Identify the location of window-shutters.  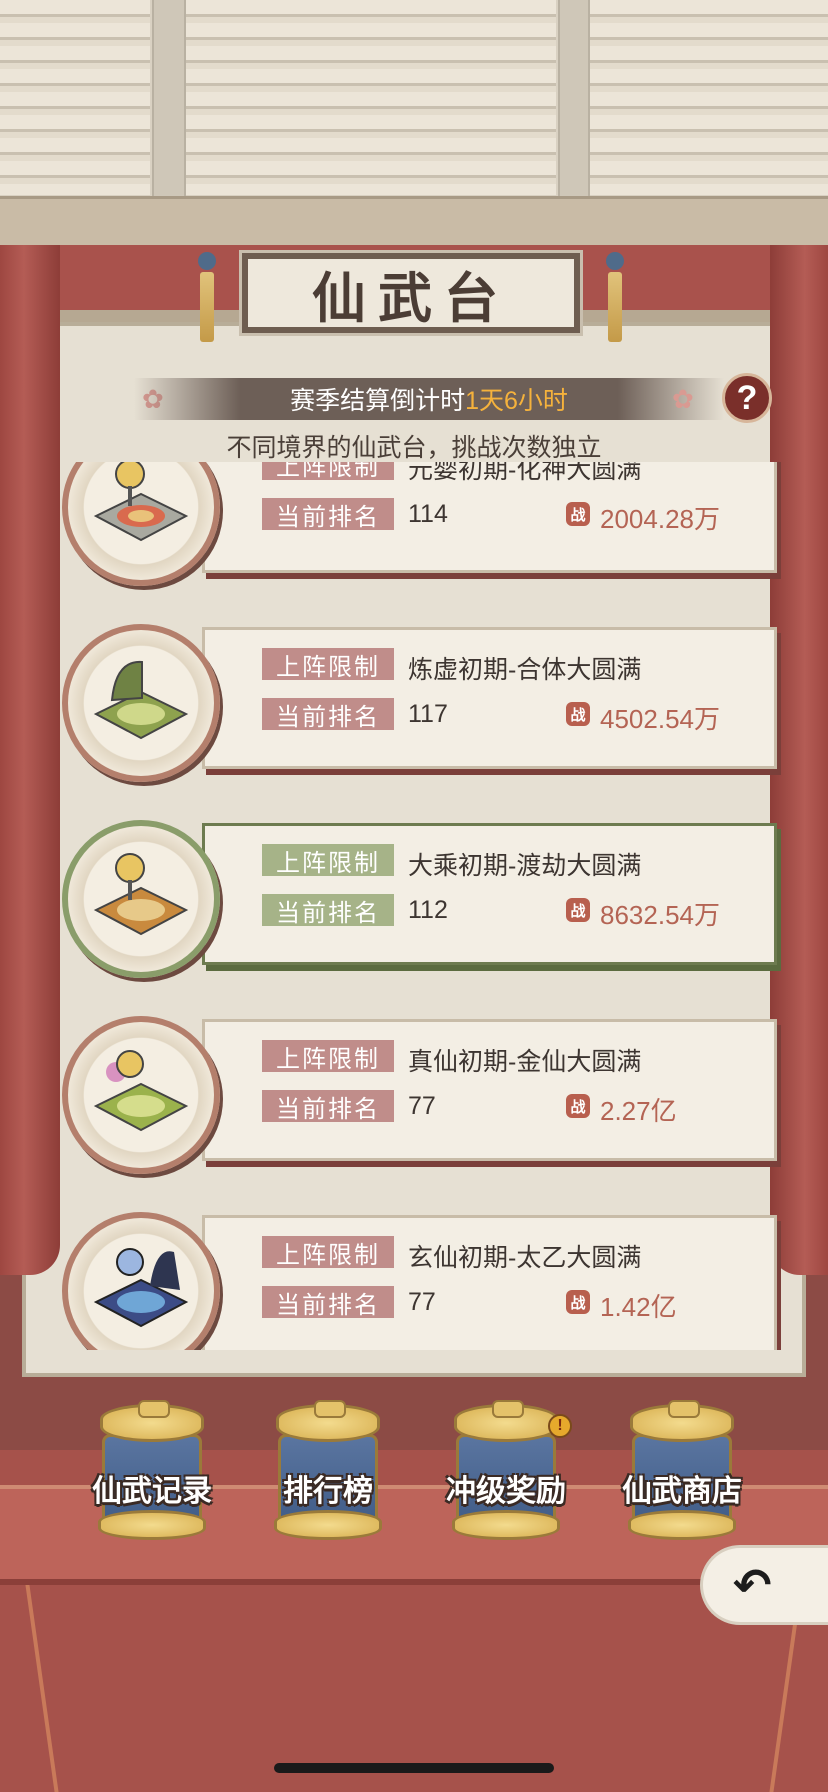
(414, 102).